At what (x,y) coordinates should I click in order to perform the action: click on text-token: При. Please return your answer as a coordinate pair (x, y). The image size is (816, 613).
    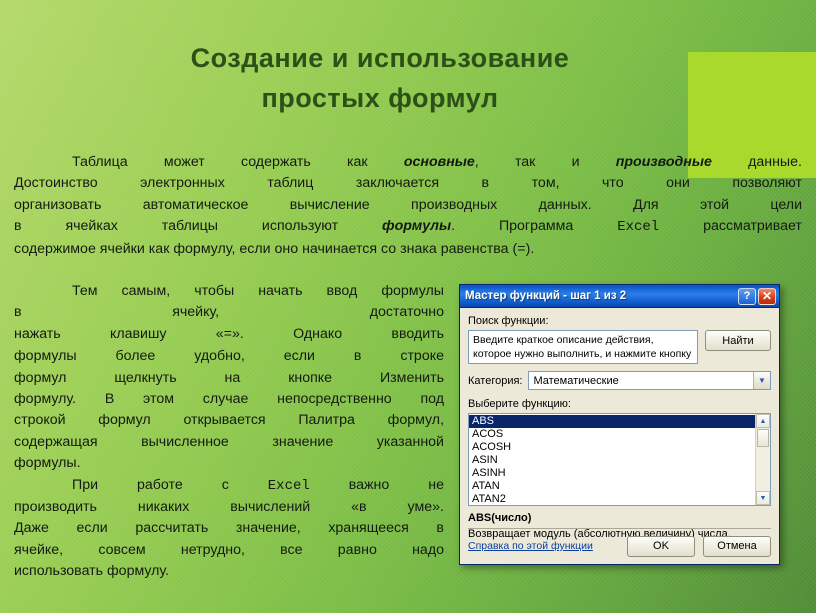
    Looking at the image, I should click on (85, 484).